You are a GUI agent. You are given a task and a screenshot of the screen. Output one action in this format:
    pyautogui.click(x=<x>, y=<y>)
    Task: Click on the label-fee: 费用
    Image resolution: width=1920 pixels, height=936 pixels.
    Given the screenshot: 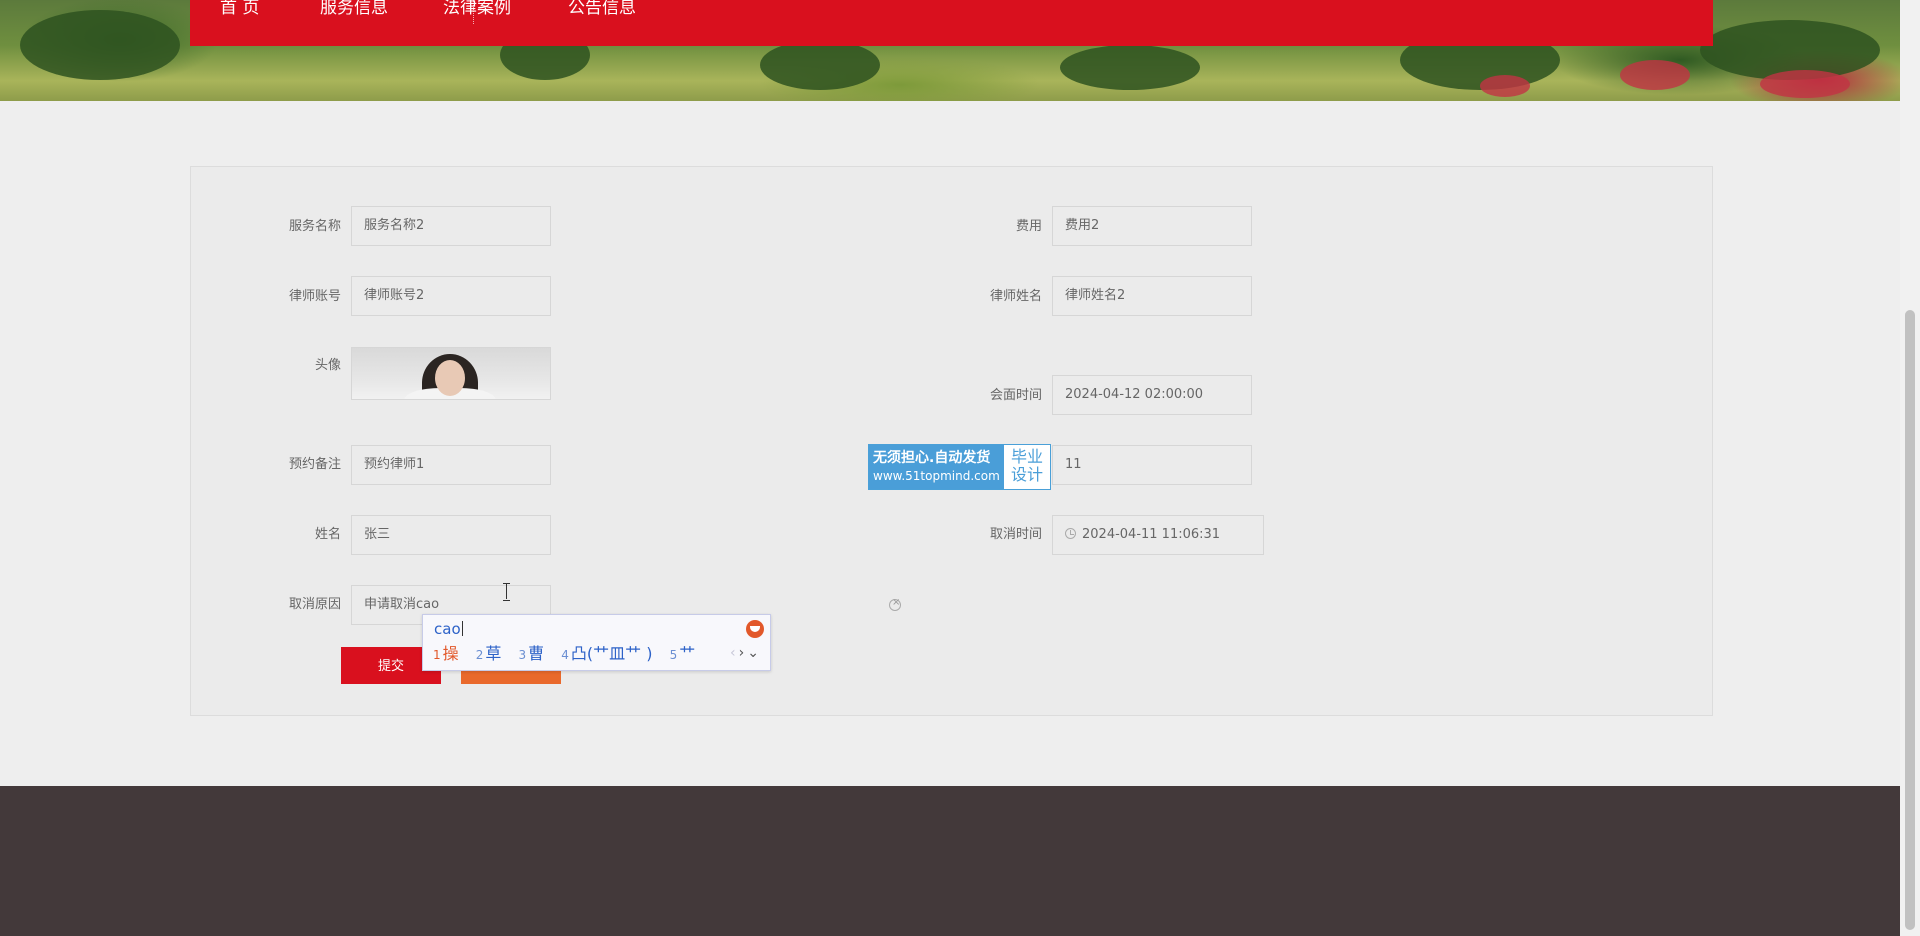 What is the action you would take?
    pyautogui.click(x=1028, y=226)
    